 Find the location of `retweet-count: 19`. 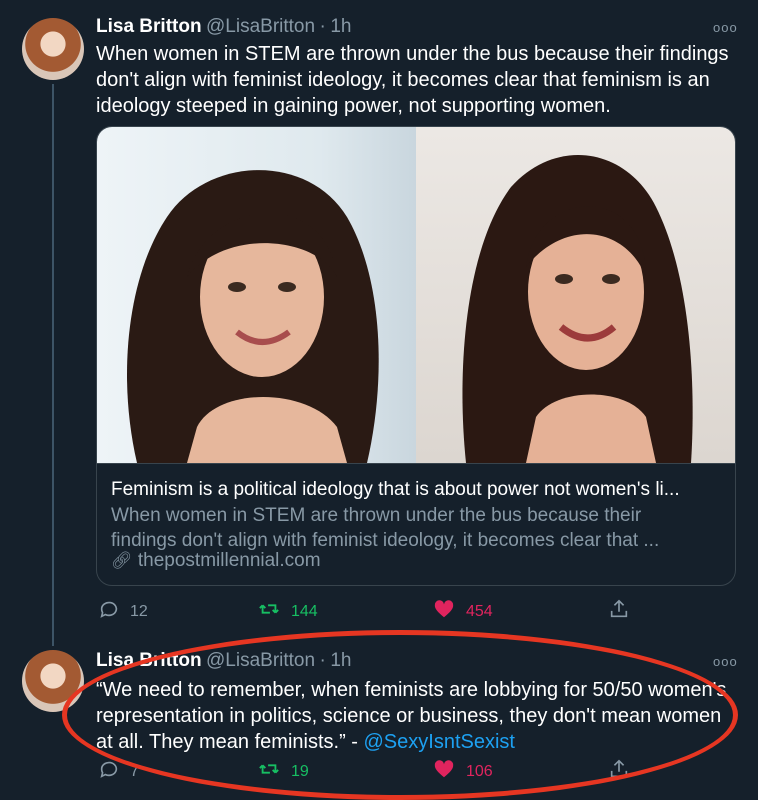

retweet-count: 19 is located at coordinates (300, 771).